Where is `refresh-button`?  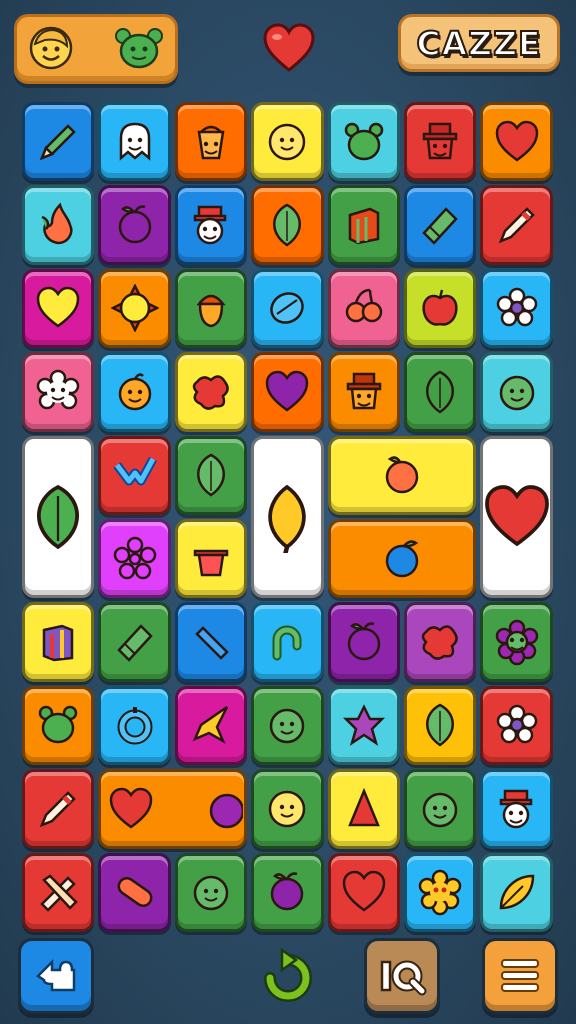
refresh-button is located at coordinates (288, 976).